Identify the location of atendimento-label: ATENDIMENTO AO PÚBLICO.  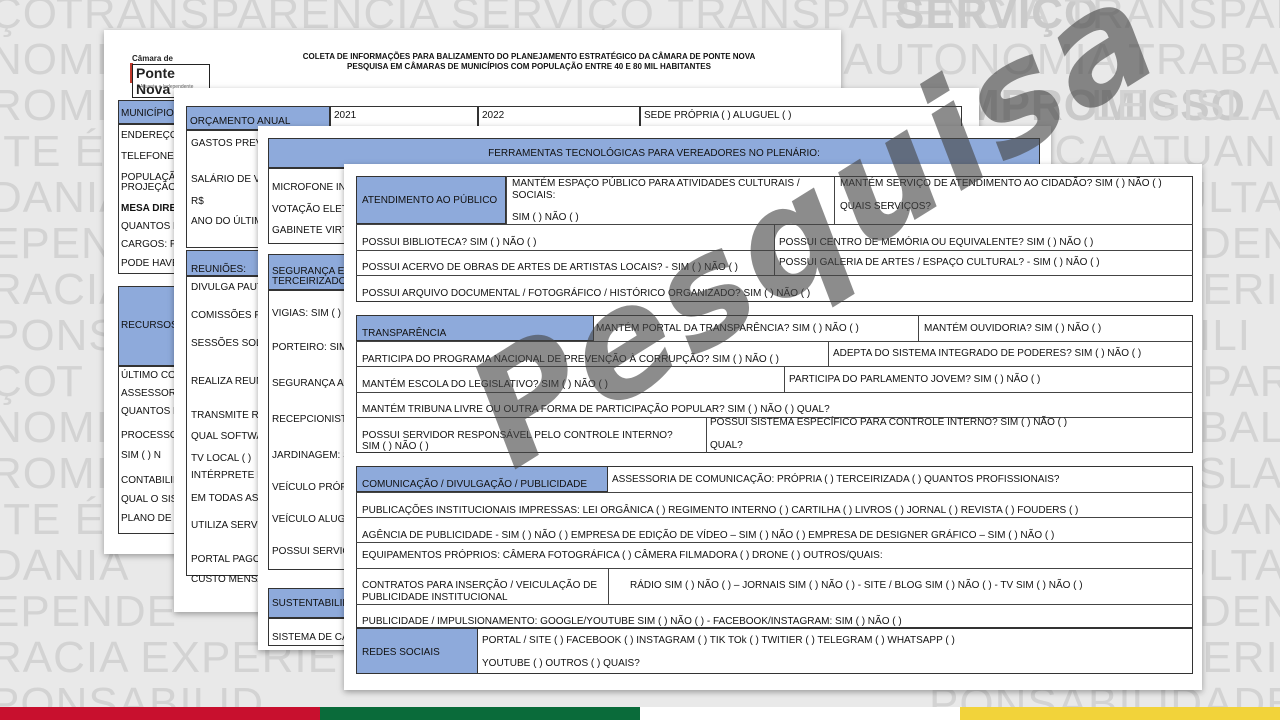
(430, 200).